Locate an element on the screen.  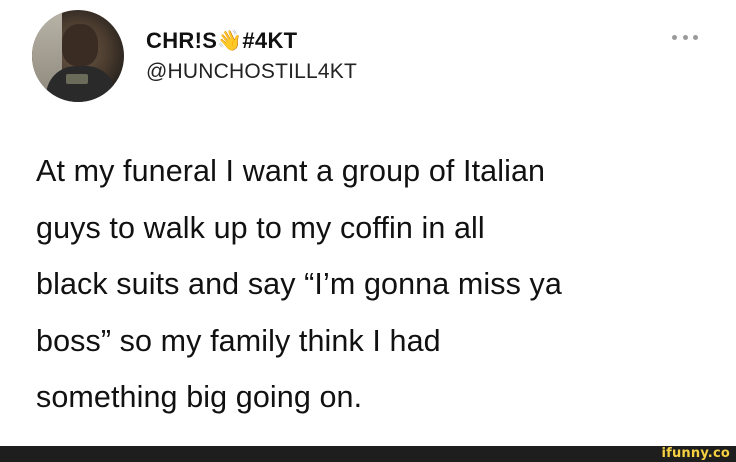
avatar-shirt is located at coordinates (81, 84).